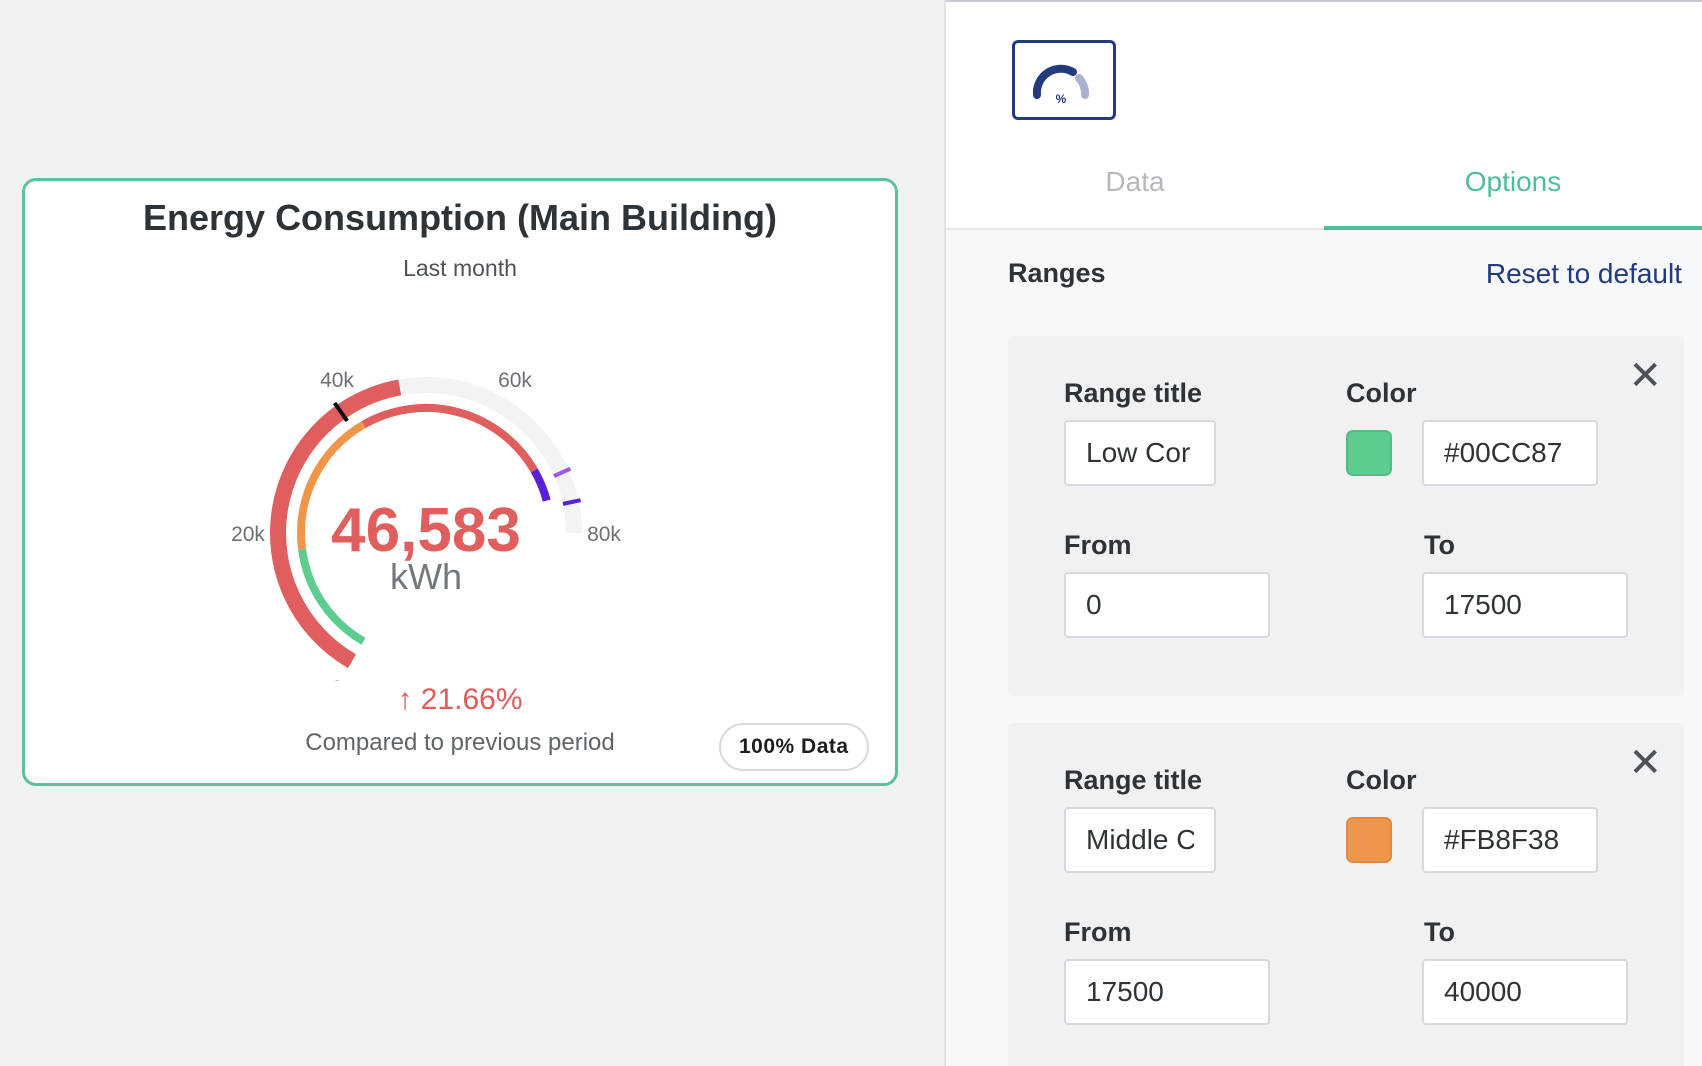 Image resolution: width=1702 pixels, height=1066 pixels. I want to click on panel-tabs: Data Options, so click(1324, 191).